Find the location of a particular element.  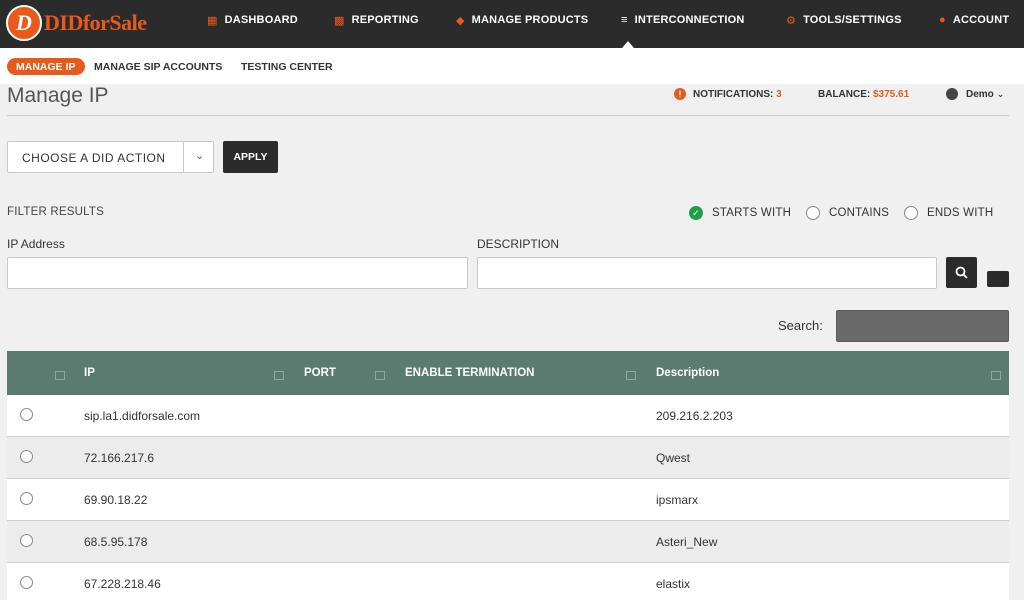

cell-description: 209.216.2.203 is located at coordinates (694, 416).